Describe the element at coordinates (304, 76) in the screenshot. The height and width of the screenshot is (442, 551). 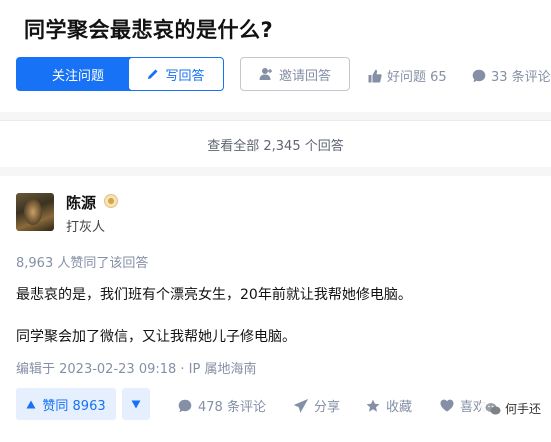
I see `invite-answer-label: 邀请回答` at that location.